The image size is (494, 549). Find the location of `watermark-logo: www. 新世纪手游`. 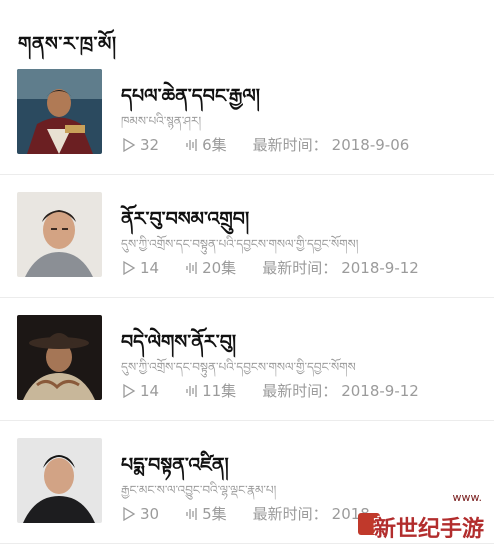

watermark-logo: www. 新世纪手游 is located at coordinates (422, 517).